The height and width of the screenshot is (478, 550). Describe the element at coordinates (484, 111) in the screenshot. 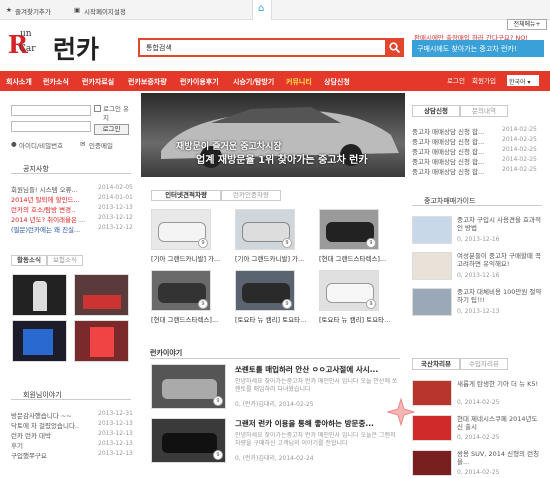

I see `tab-inquiries: 문의내역` at that location.